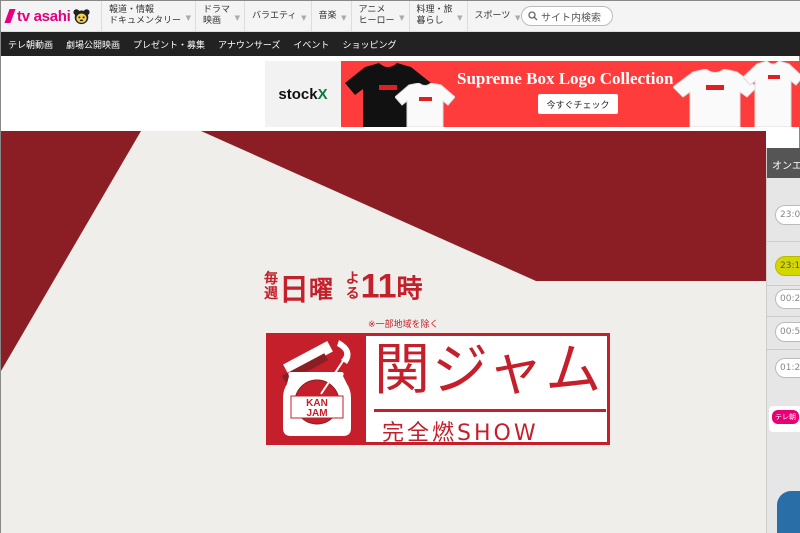  I want to click on subnav-item-tv-douga: テレ朝動画, so click(30, 44).